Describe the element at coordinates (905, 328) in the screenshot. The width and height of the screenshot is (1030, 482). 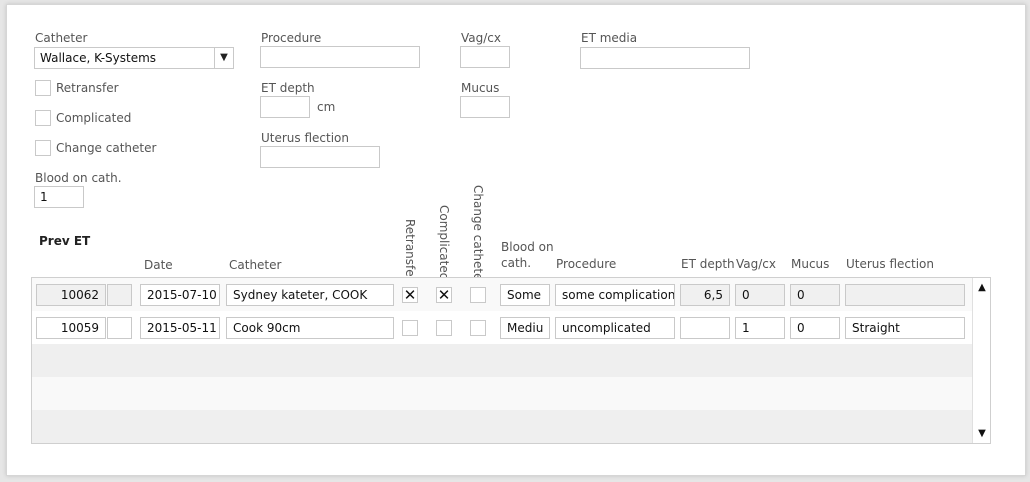
I see `cell-uterus-flection: Straight` at that location.